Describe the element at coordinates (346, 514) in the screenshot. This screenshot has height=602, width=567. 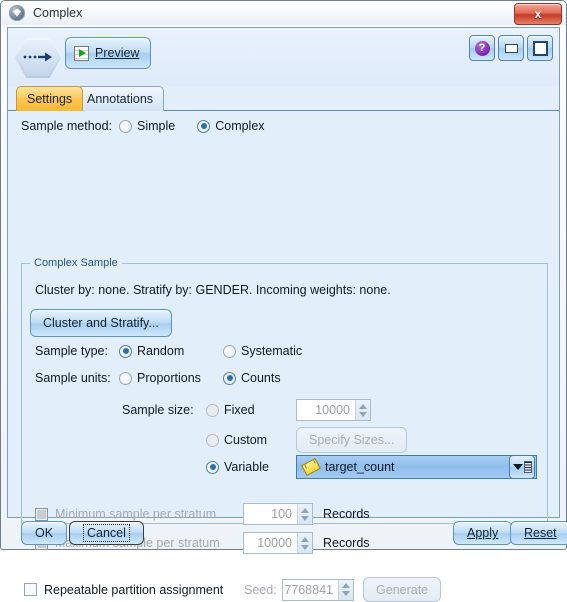
I see `minimum-stratum-units: Records` at that location.